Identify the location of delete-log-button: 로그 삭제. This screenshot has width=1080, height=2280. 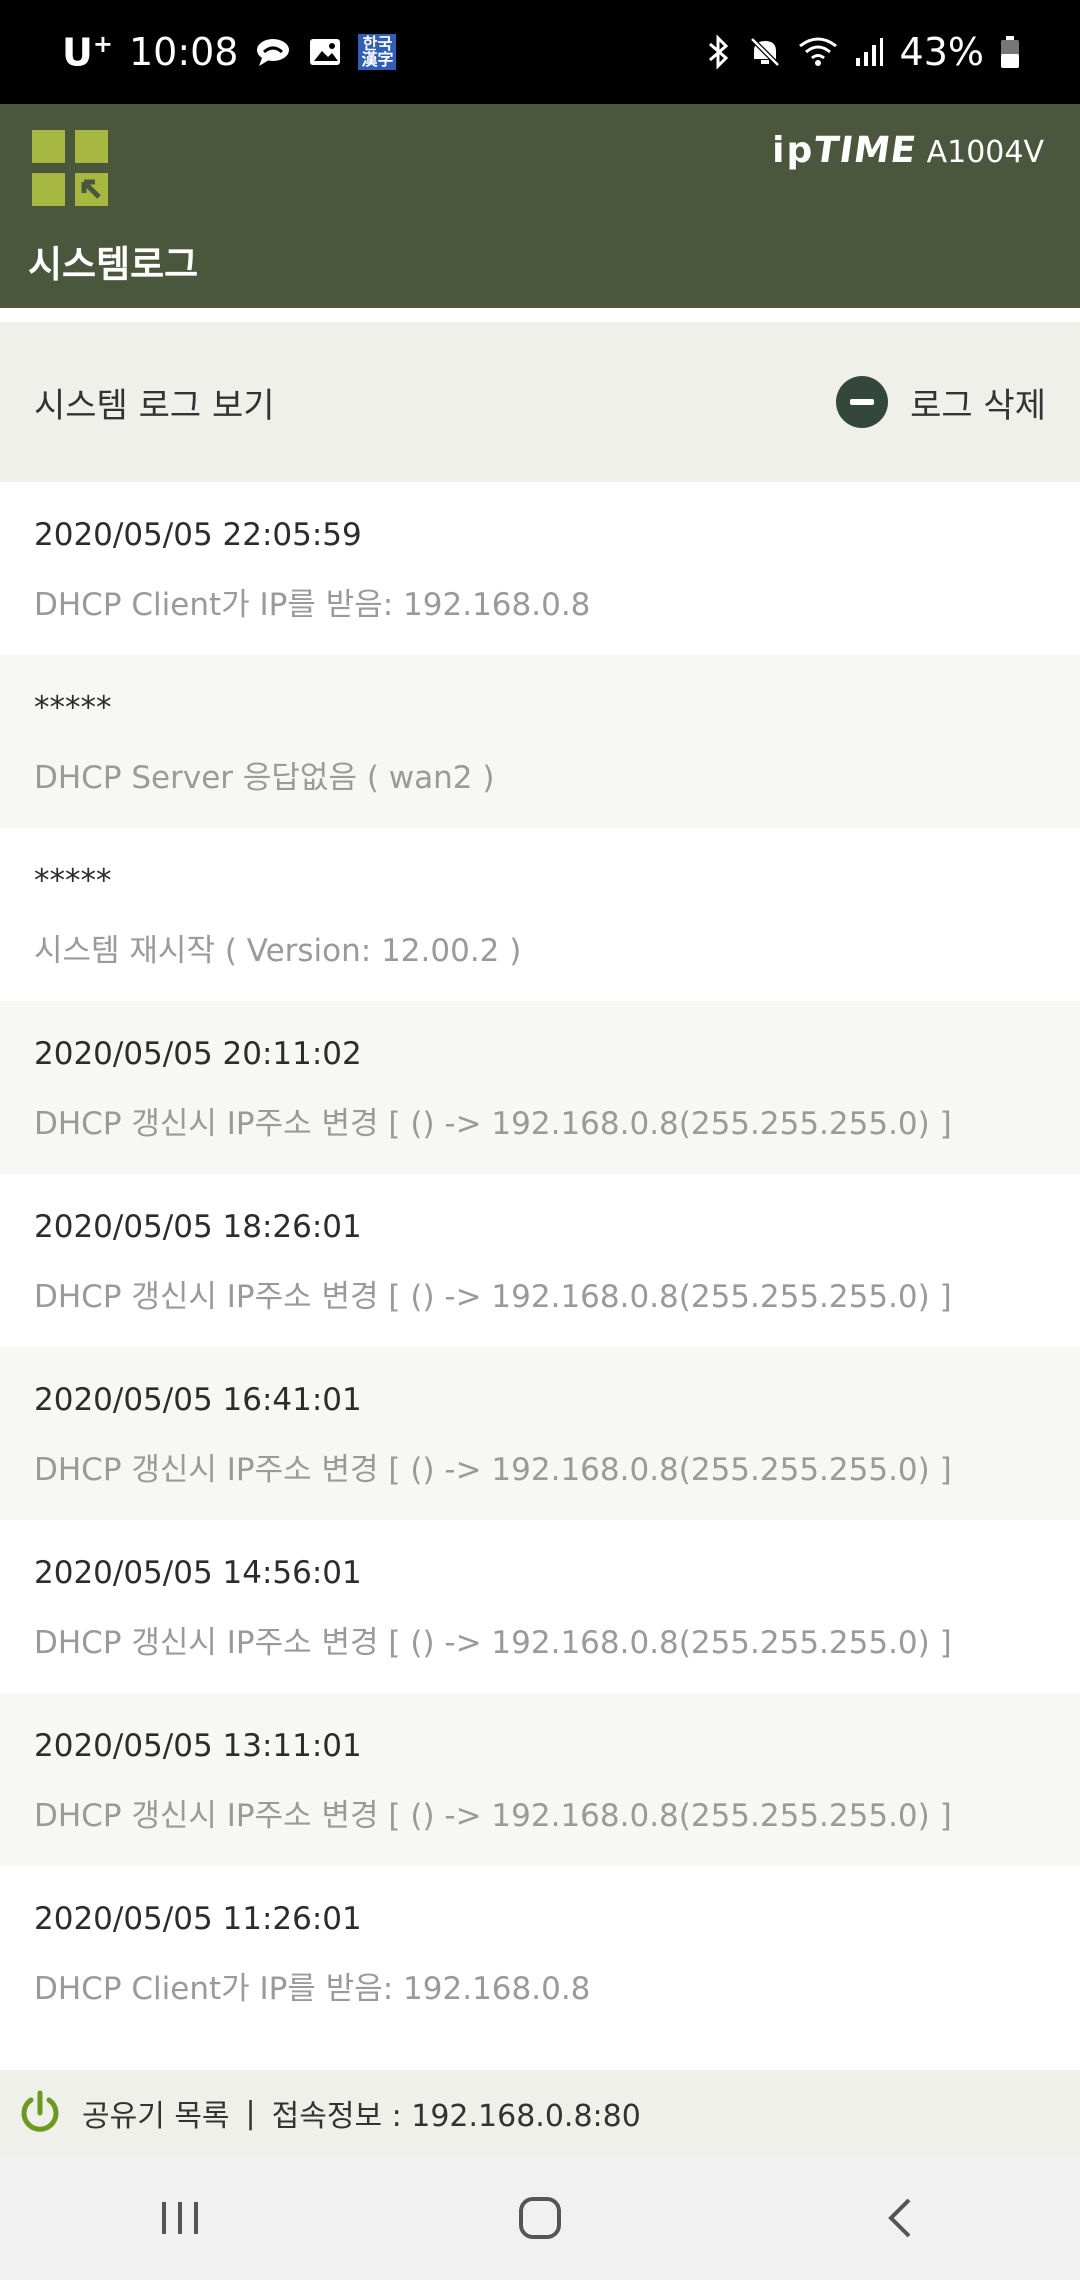
(941, 402).